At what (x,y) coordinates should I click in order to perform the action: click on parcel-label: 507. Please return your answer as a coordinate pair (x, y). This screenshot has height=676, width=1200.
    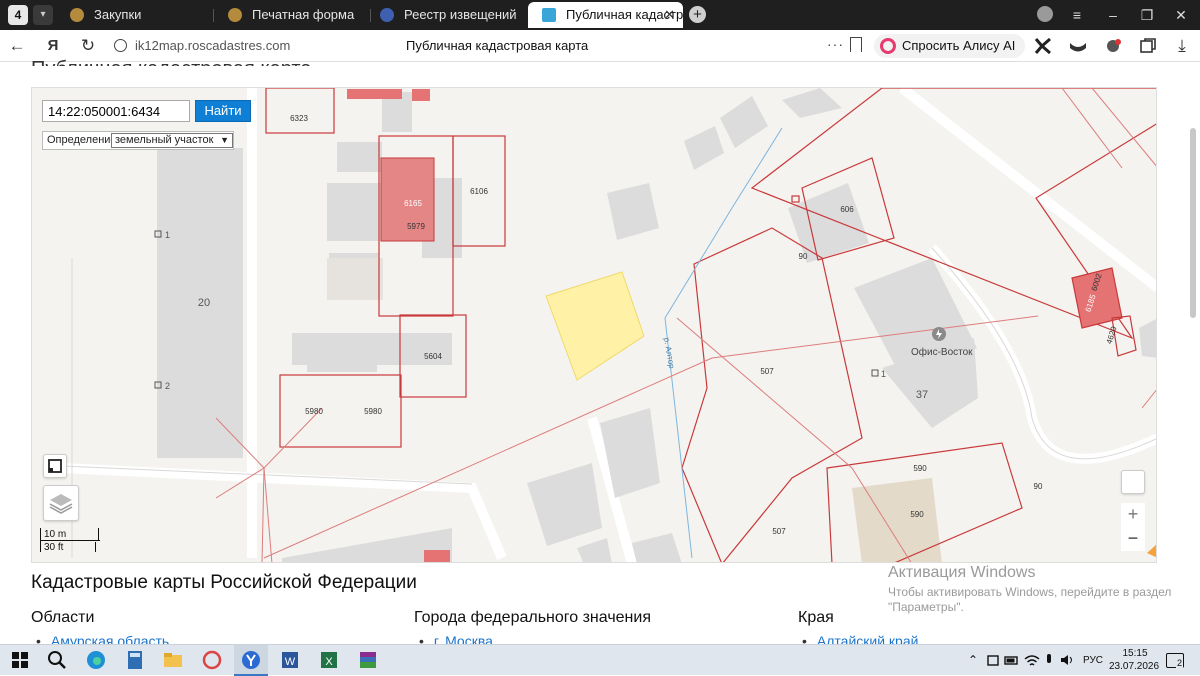
    Looking at the image, I should click on (767, 371).